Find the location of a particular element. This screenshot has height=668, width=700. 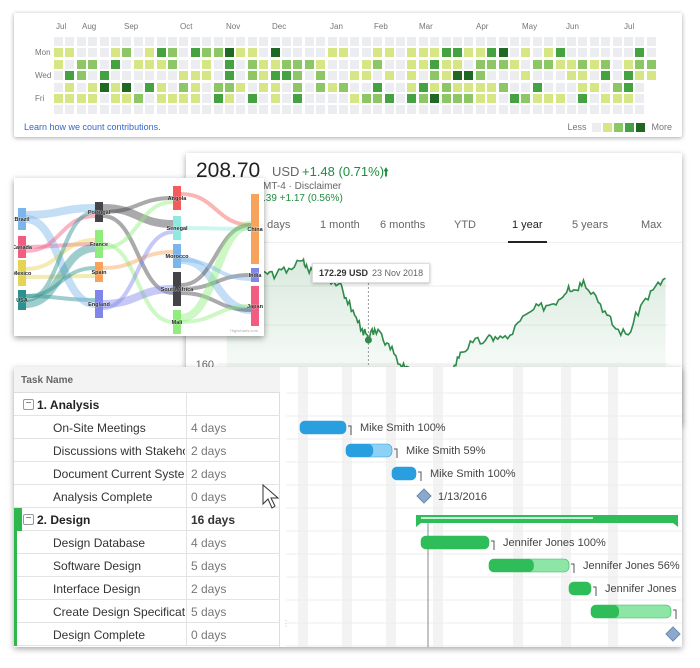

tab-6-months: 6 months is located at coordinates (402, 225).